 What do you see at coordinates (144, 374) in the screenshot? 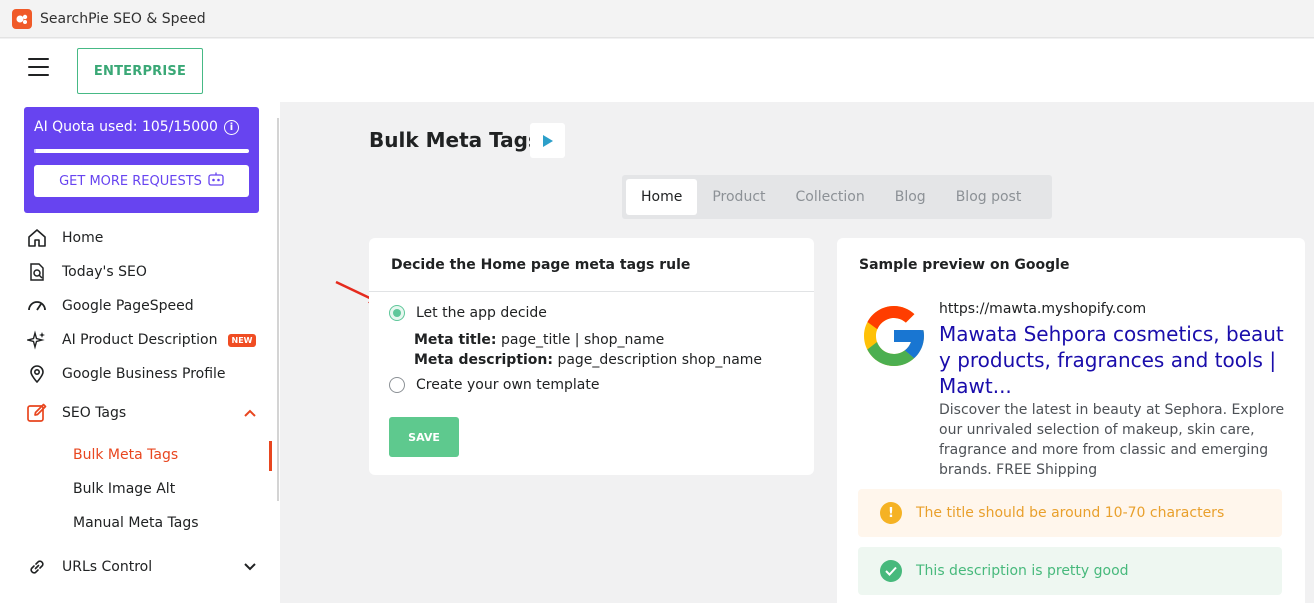
I see `sidebar-item-label: Google Business Profile` at bounding box center [144, 374].